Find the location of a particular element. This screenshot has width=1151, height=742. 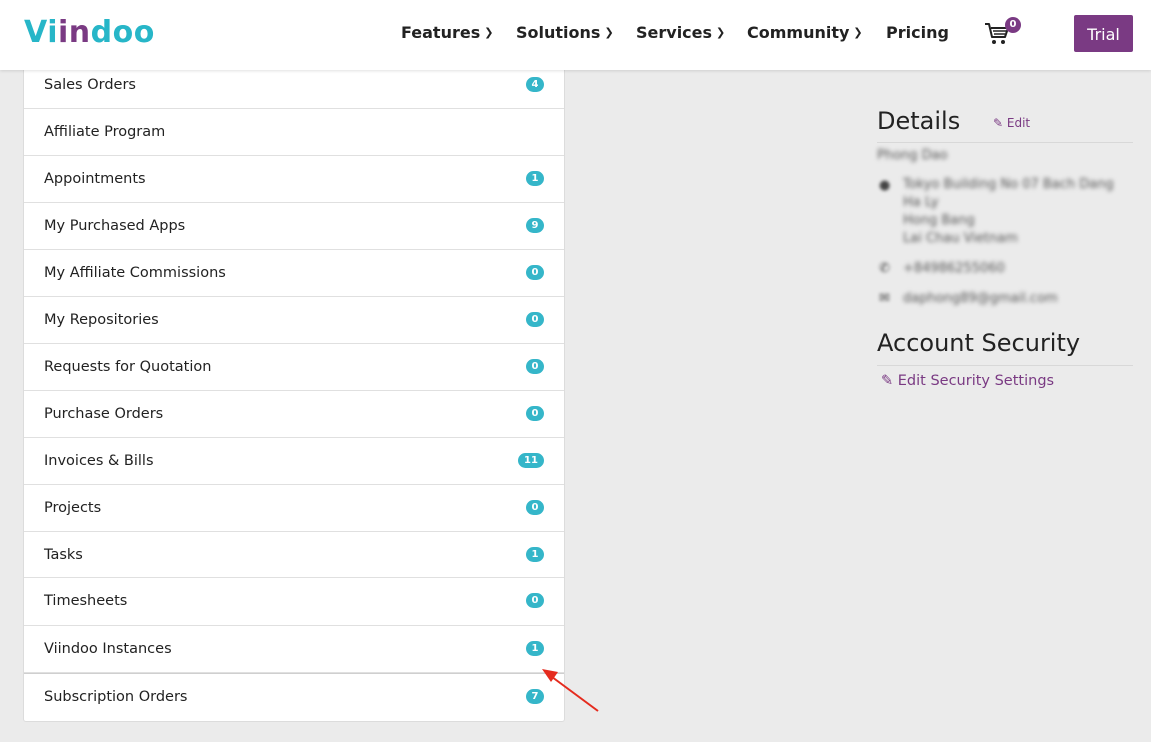

list-item-label: Viindoo Instances is located at coordinates (108, 649).